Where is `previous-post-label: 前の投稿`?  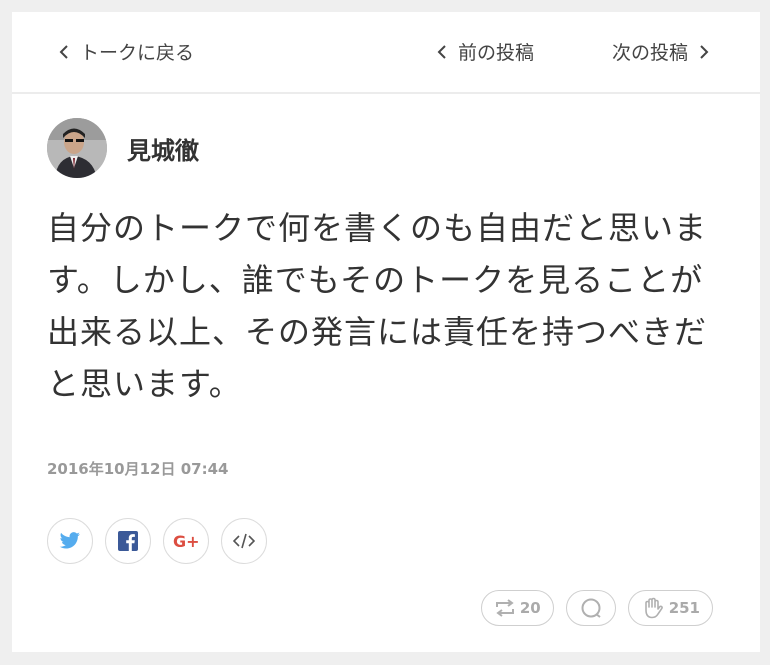 previous-post-label: 前の投稿 is located at coordinates (496, 53).